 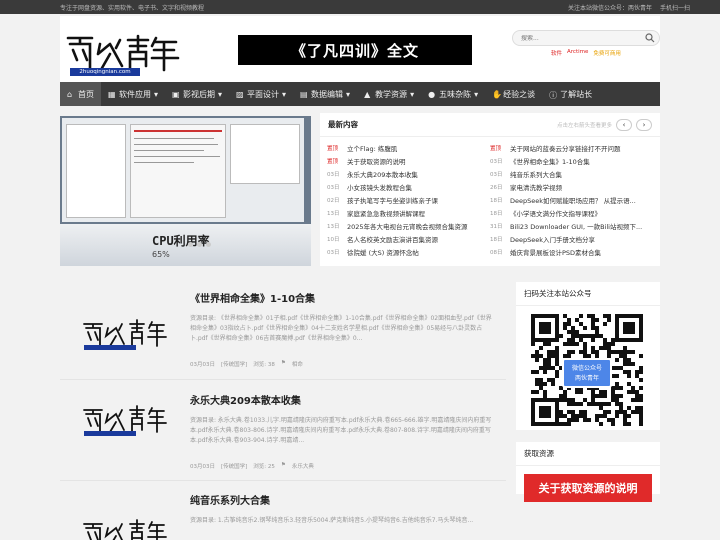 I want to click on item-title: 《小学语文满分作文指导课程》, so click(x=555, y=213).